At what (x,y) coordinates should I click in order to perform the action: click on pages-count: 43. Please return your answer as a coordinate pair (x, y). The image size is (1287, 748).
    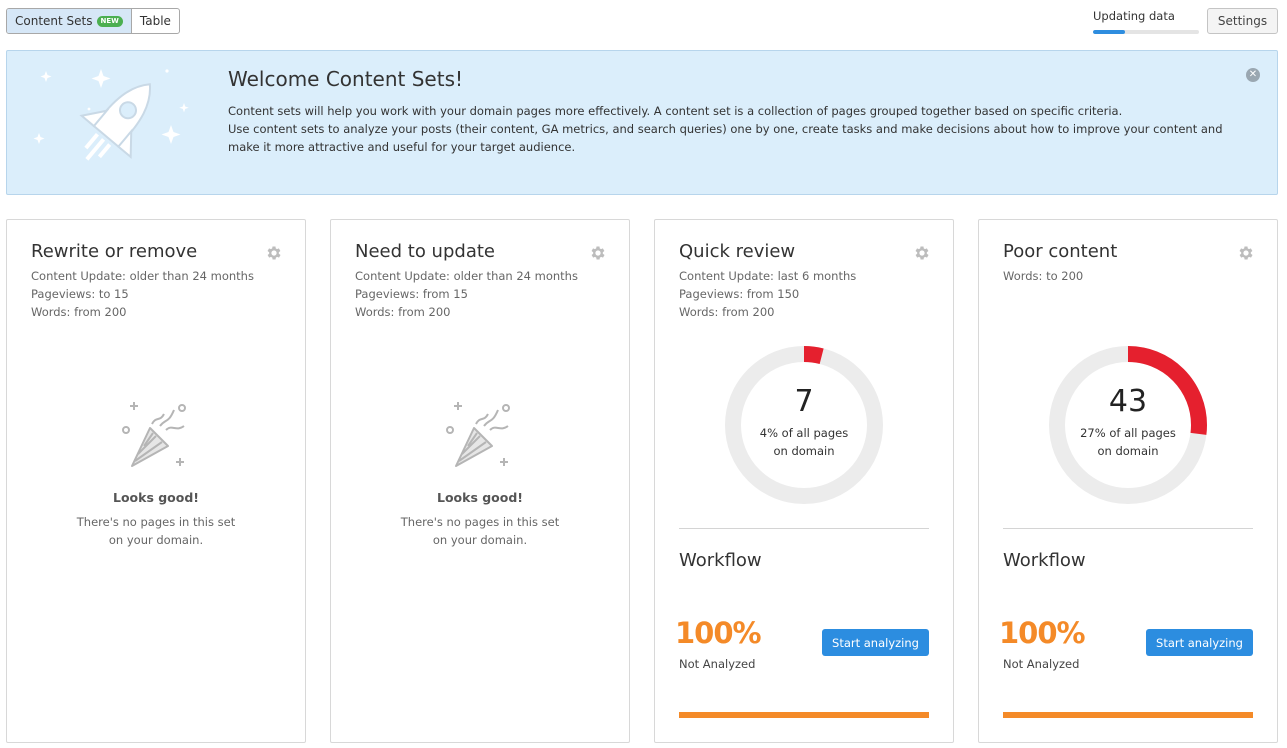
    Looking at the image, I should click on (1128, 401).